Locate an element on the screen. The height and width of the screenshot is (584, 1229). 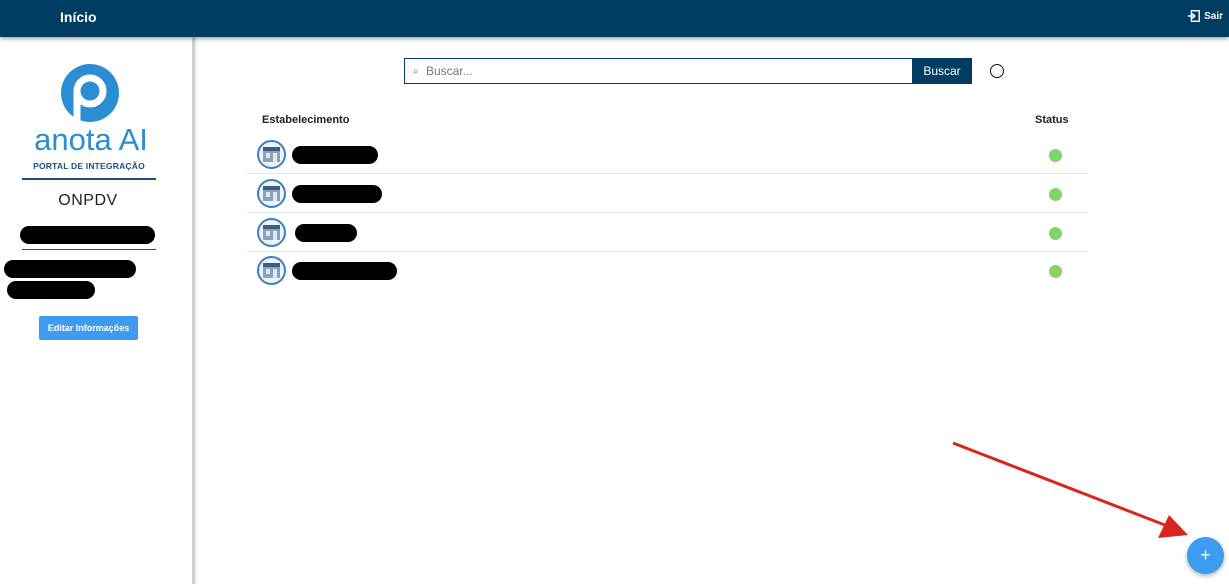
search-button: Buscar is located at coordinates (942, 71).